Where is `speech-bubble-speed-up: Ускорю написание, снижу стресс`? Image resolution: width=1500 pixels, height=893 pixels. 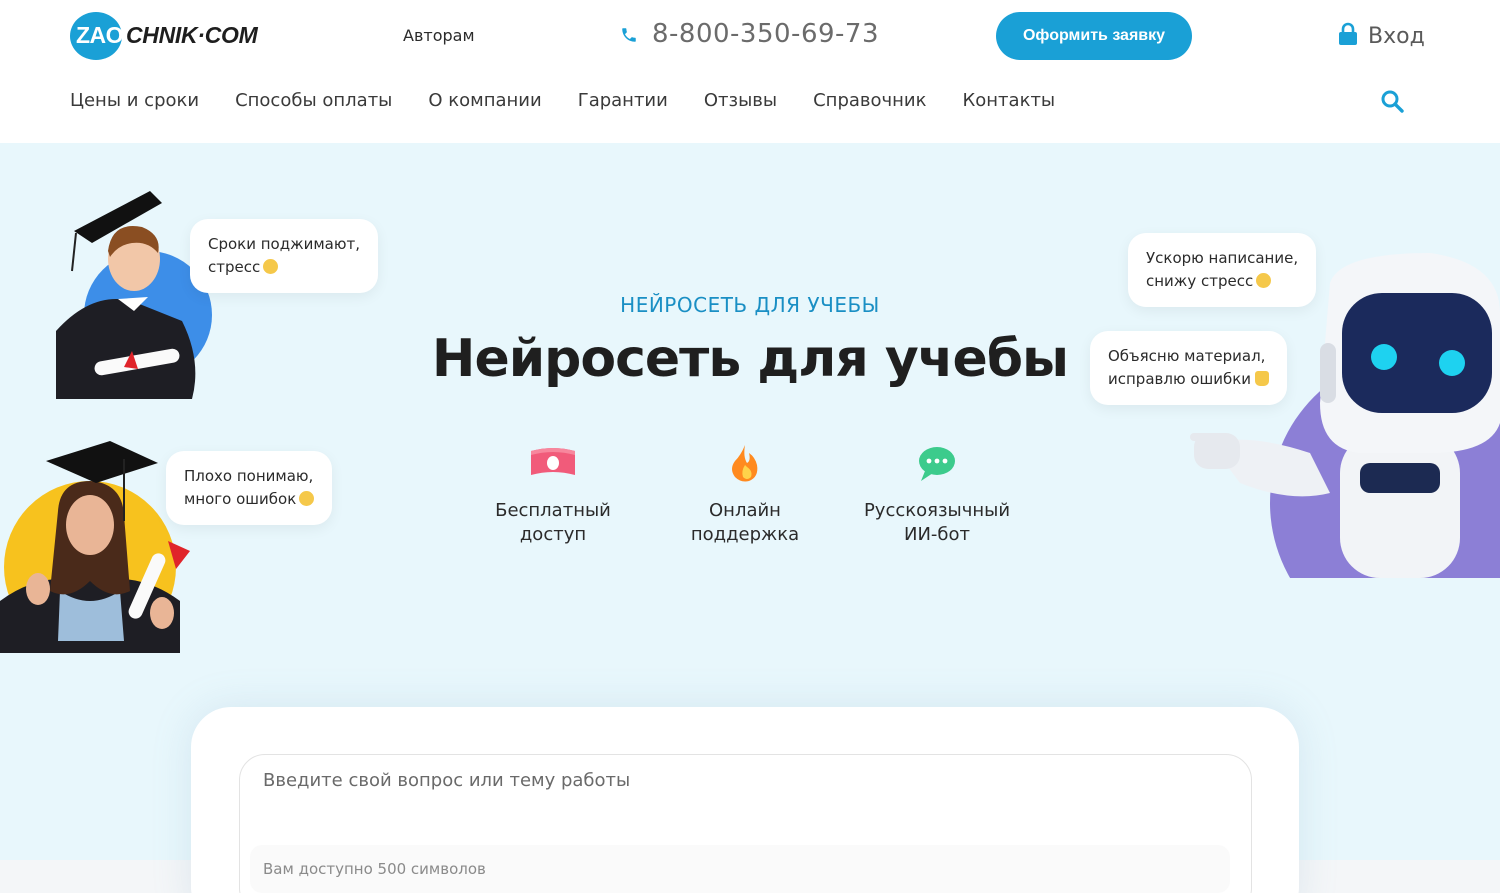
speech-bubble-speed-up: Ускорю написание, снижу стресс is located at coordinates (1222, 270).